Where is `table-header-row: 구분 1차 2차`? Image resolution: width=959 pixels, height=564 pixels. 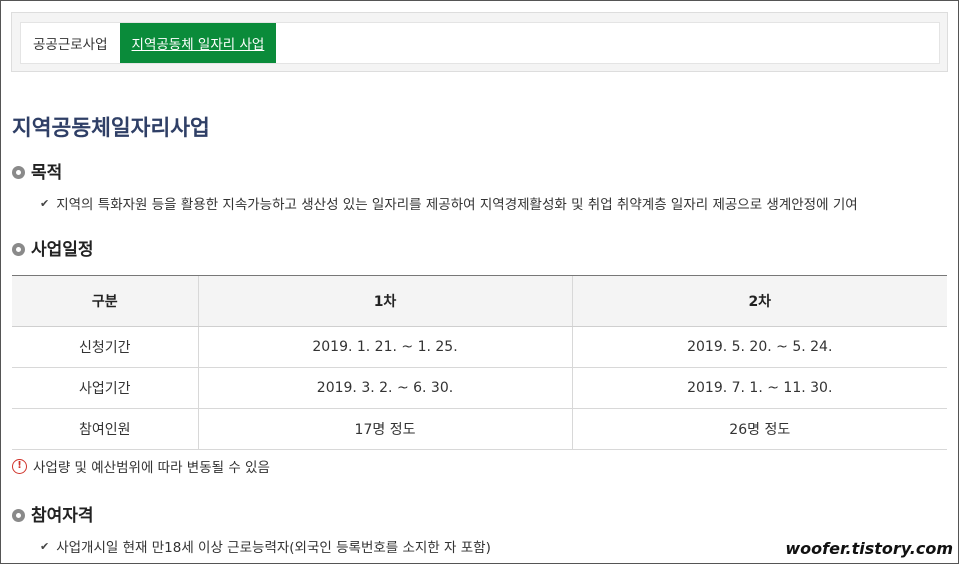 table-header-row: 구분 1차 2차 is located at coordinates (479, 301).